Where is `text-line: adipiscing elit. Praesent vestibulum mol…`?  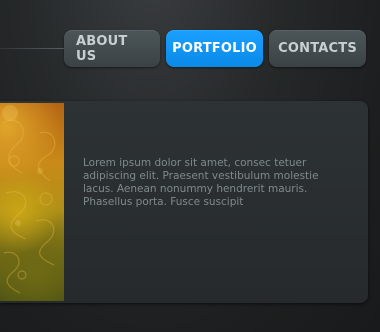 text-line: adipiscing elit. Praesent vestibulum mol… is located at coordinates (201, 176).